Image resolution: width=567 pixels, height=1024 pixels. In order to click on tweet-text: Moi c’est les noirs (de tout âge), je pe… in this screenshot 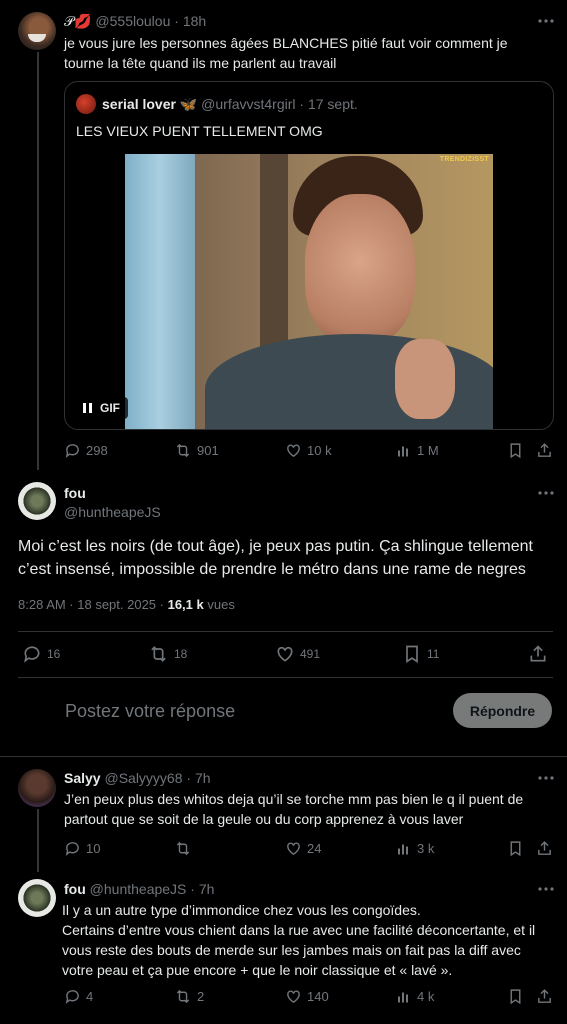, I will do `click(275, 558)`.